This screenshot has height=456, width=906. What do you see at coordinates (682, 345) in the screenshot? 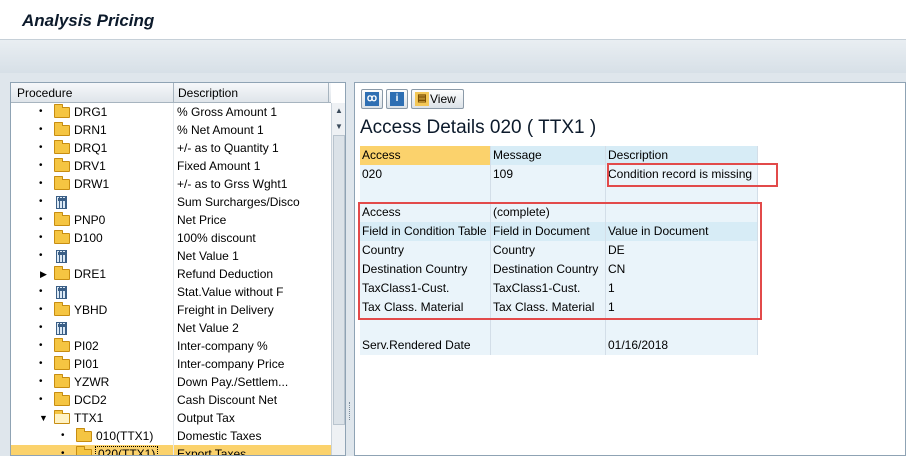
I see `detail-cell: 01/16/2018` at bounding box center [682, 345].